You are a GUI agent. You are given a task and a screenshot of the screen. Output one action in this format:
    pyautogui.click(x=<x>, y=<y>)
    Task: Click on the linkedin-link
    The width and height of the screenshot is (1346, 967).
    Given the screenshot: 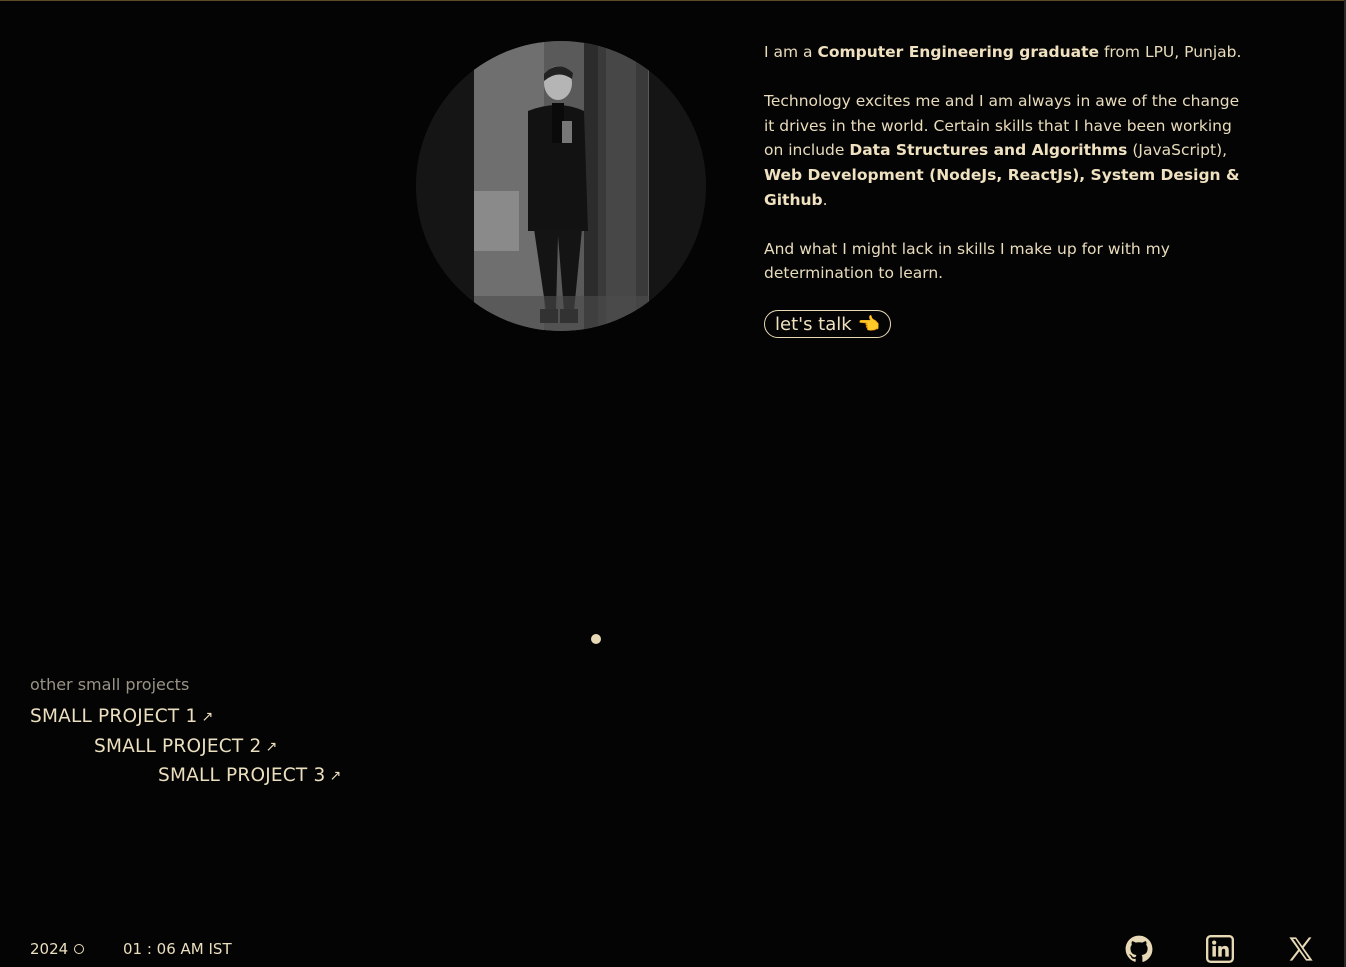 What is the action you would take?
    pyautogui.click(x=1220, y=949)
    